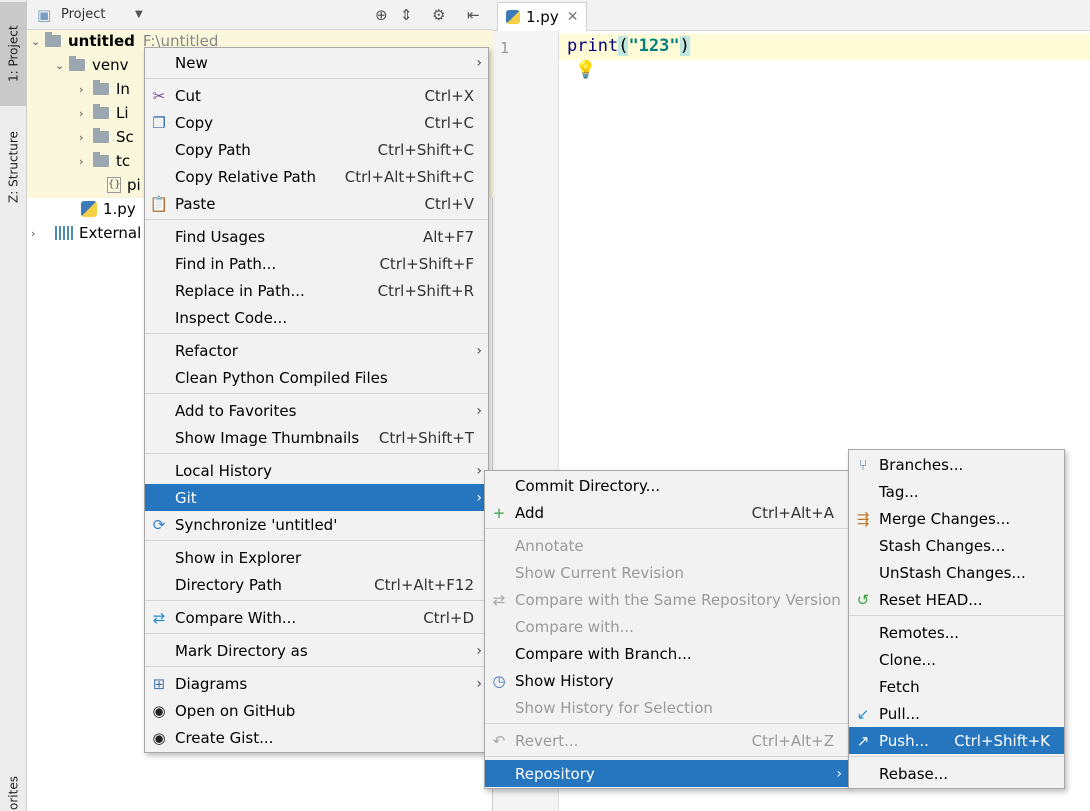 The image size is (1090, 811). Describe the element at coordinates (542, 16) in the screenshot. I see `editor-tab-1py: 1.py ✕` at that location.